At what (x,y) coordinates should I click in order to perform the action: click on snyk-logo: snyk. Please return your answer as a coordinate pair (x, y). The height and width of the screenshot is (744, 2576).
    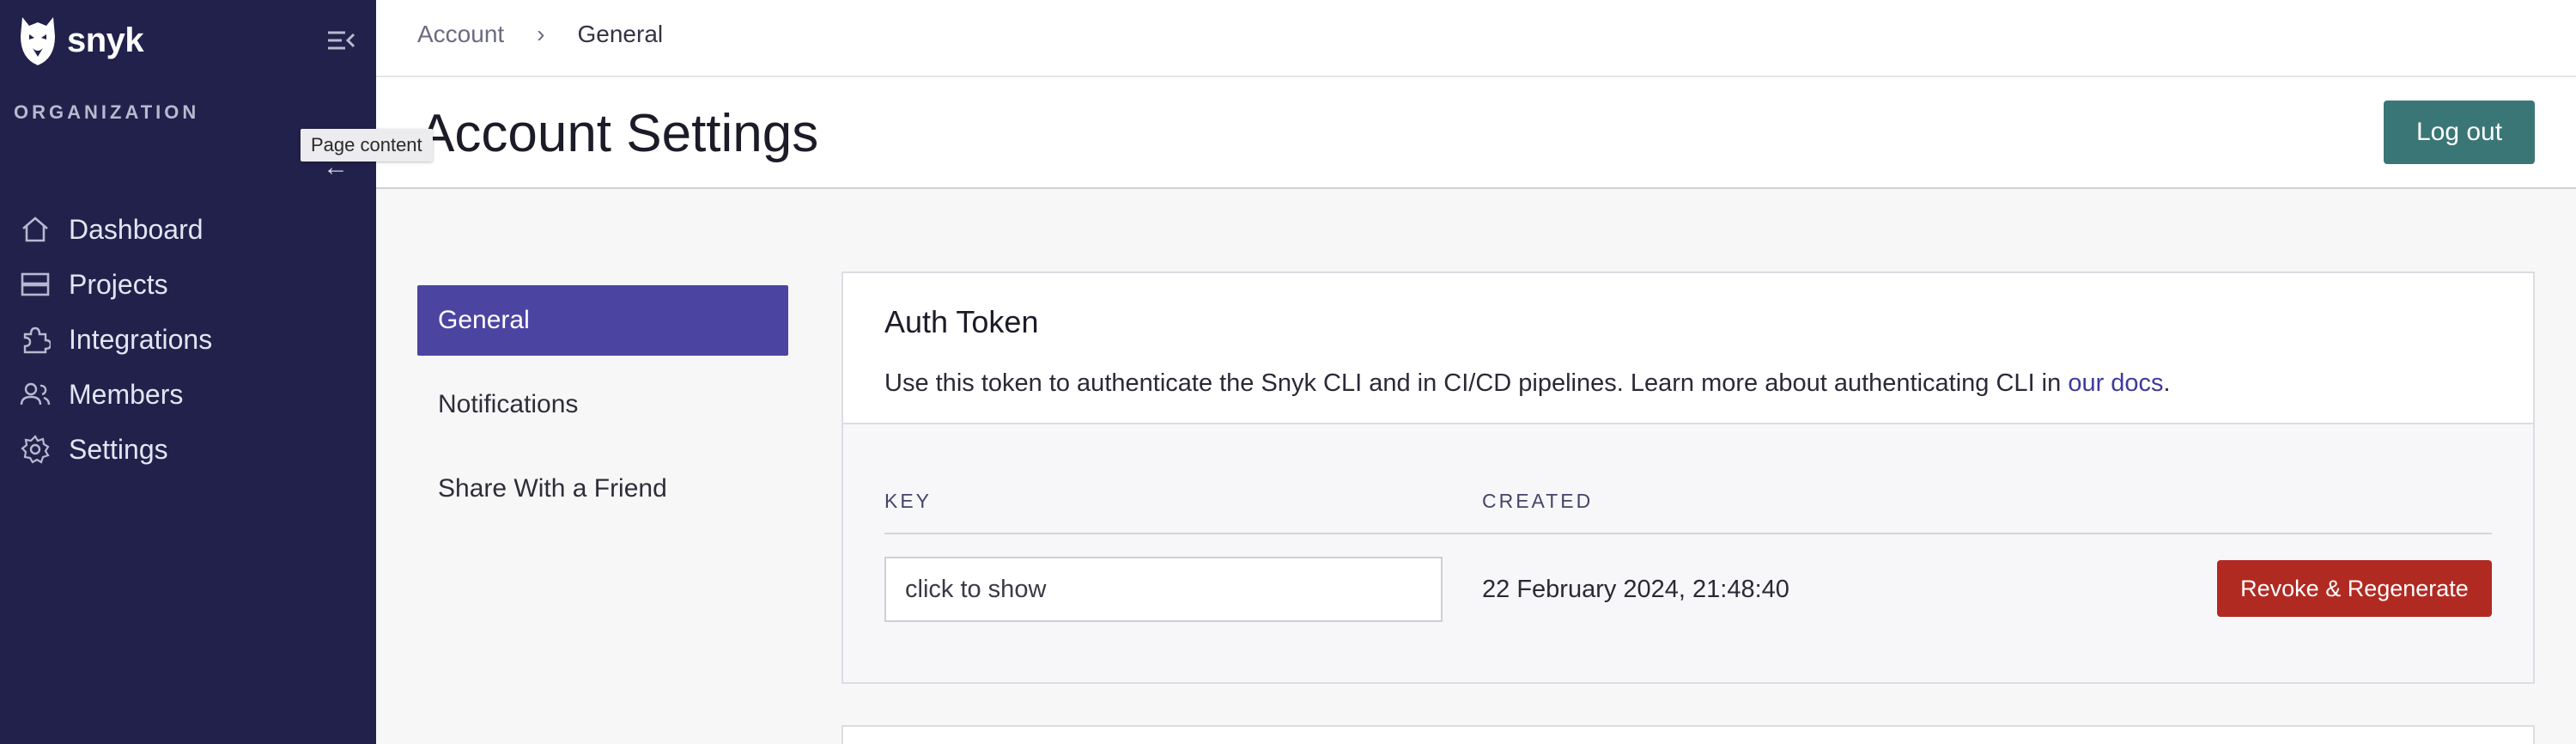
    Looking at the image, I should click on (80, 40).